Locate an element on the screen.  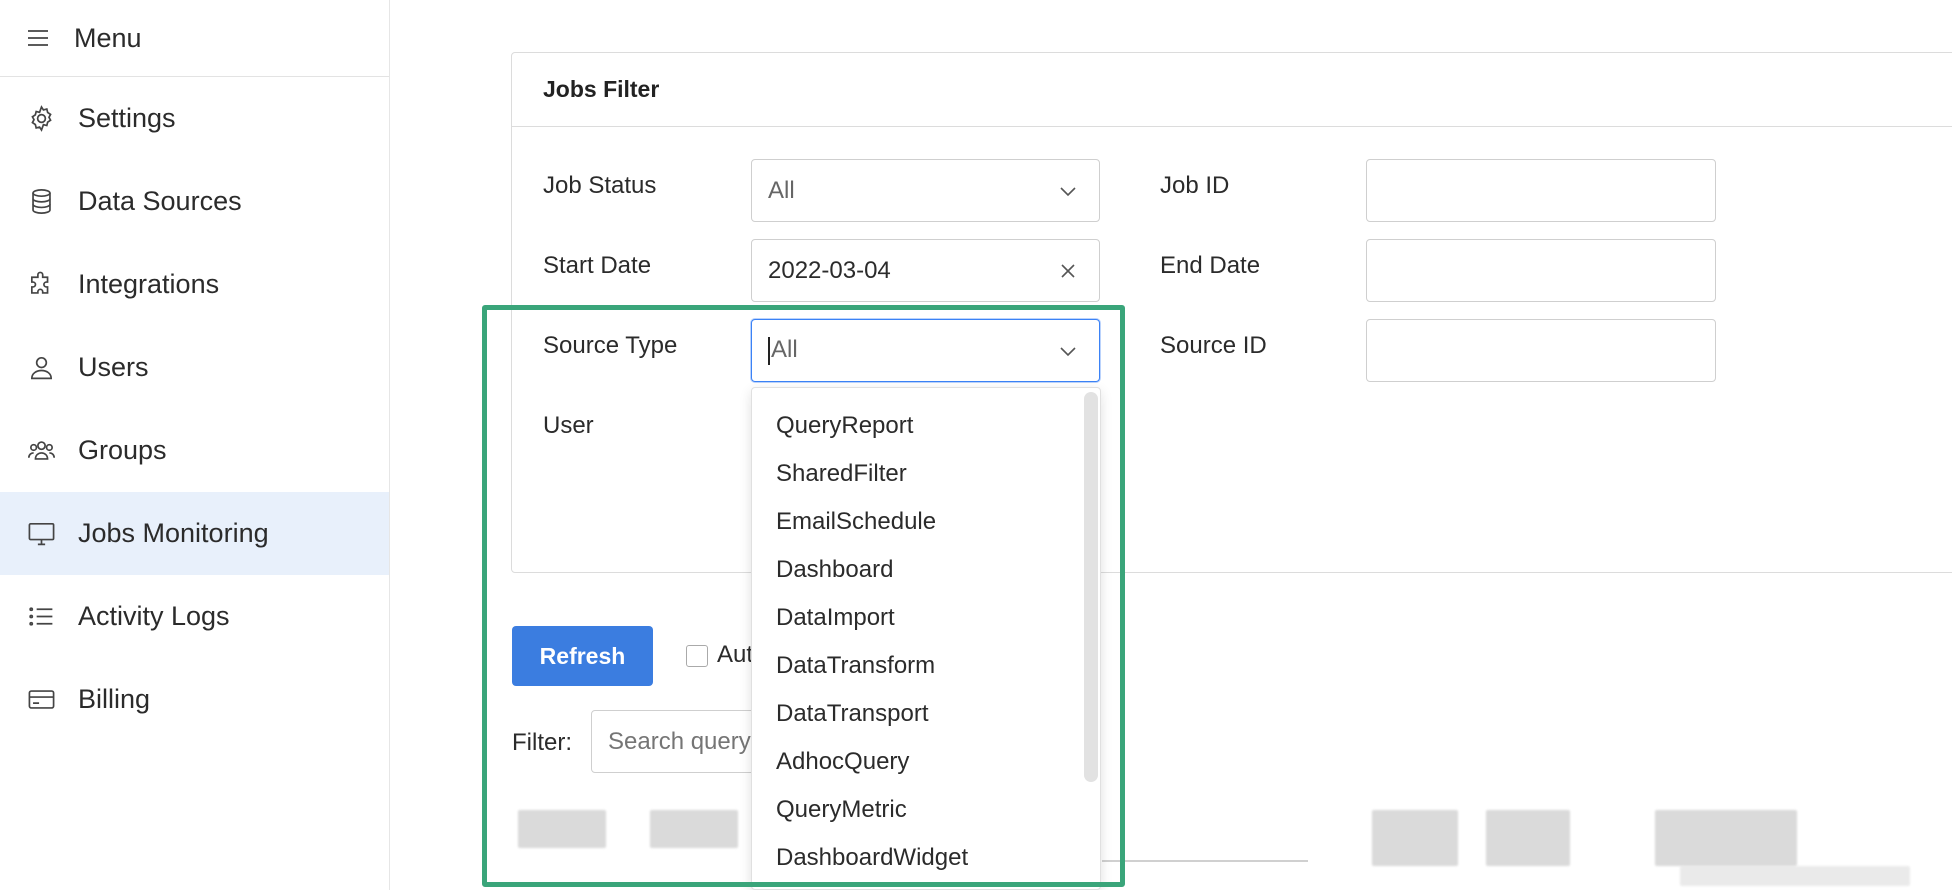
menu-toggle: Menu is located at coordinates (194, 38).